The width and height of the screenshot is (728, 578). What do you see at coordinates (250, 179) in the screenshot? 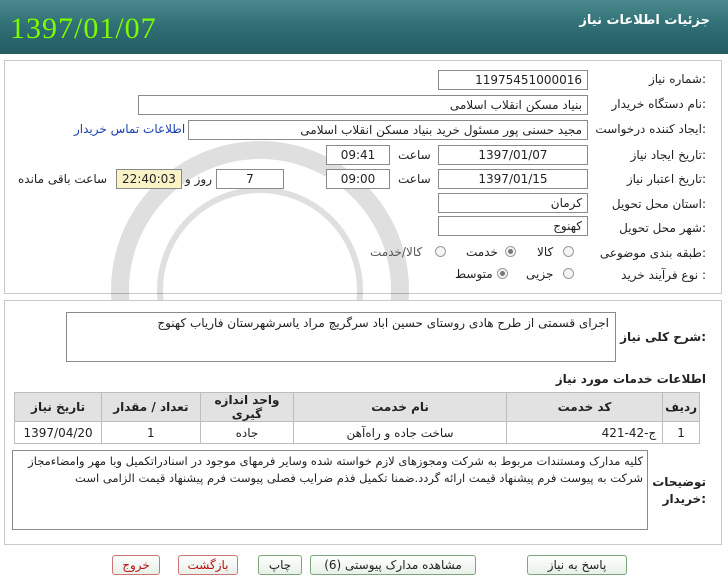
I see `days-field: 7` at bounding box center [250, 179].